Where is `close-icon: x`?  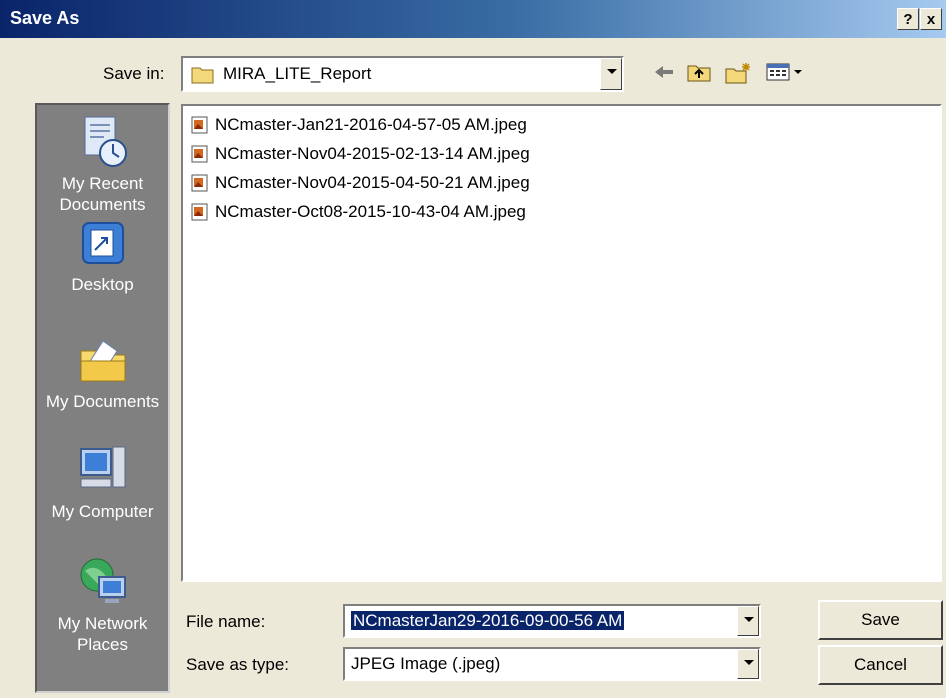
close-icon: x is located at coordinates (931, 19).